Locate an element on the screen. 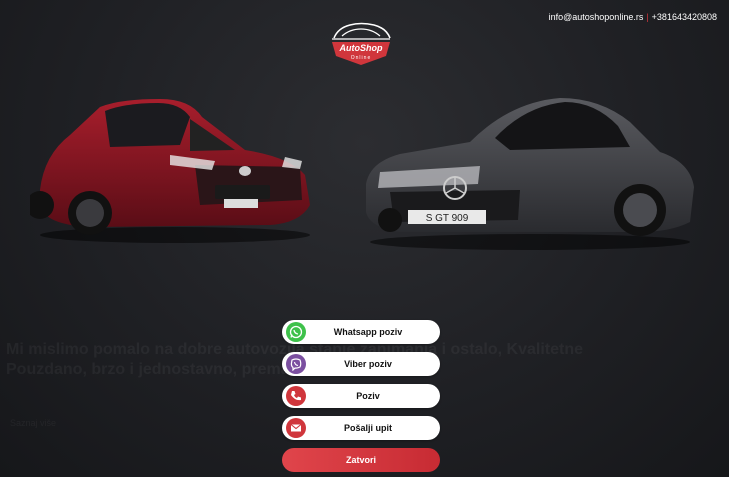 This screenshot has height=477, width=729. whatsapp-call-button: Whatsapp poziv is located at coordinates (361, 332).